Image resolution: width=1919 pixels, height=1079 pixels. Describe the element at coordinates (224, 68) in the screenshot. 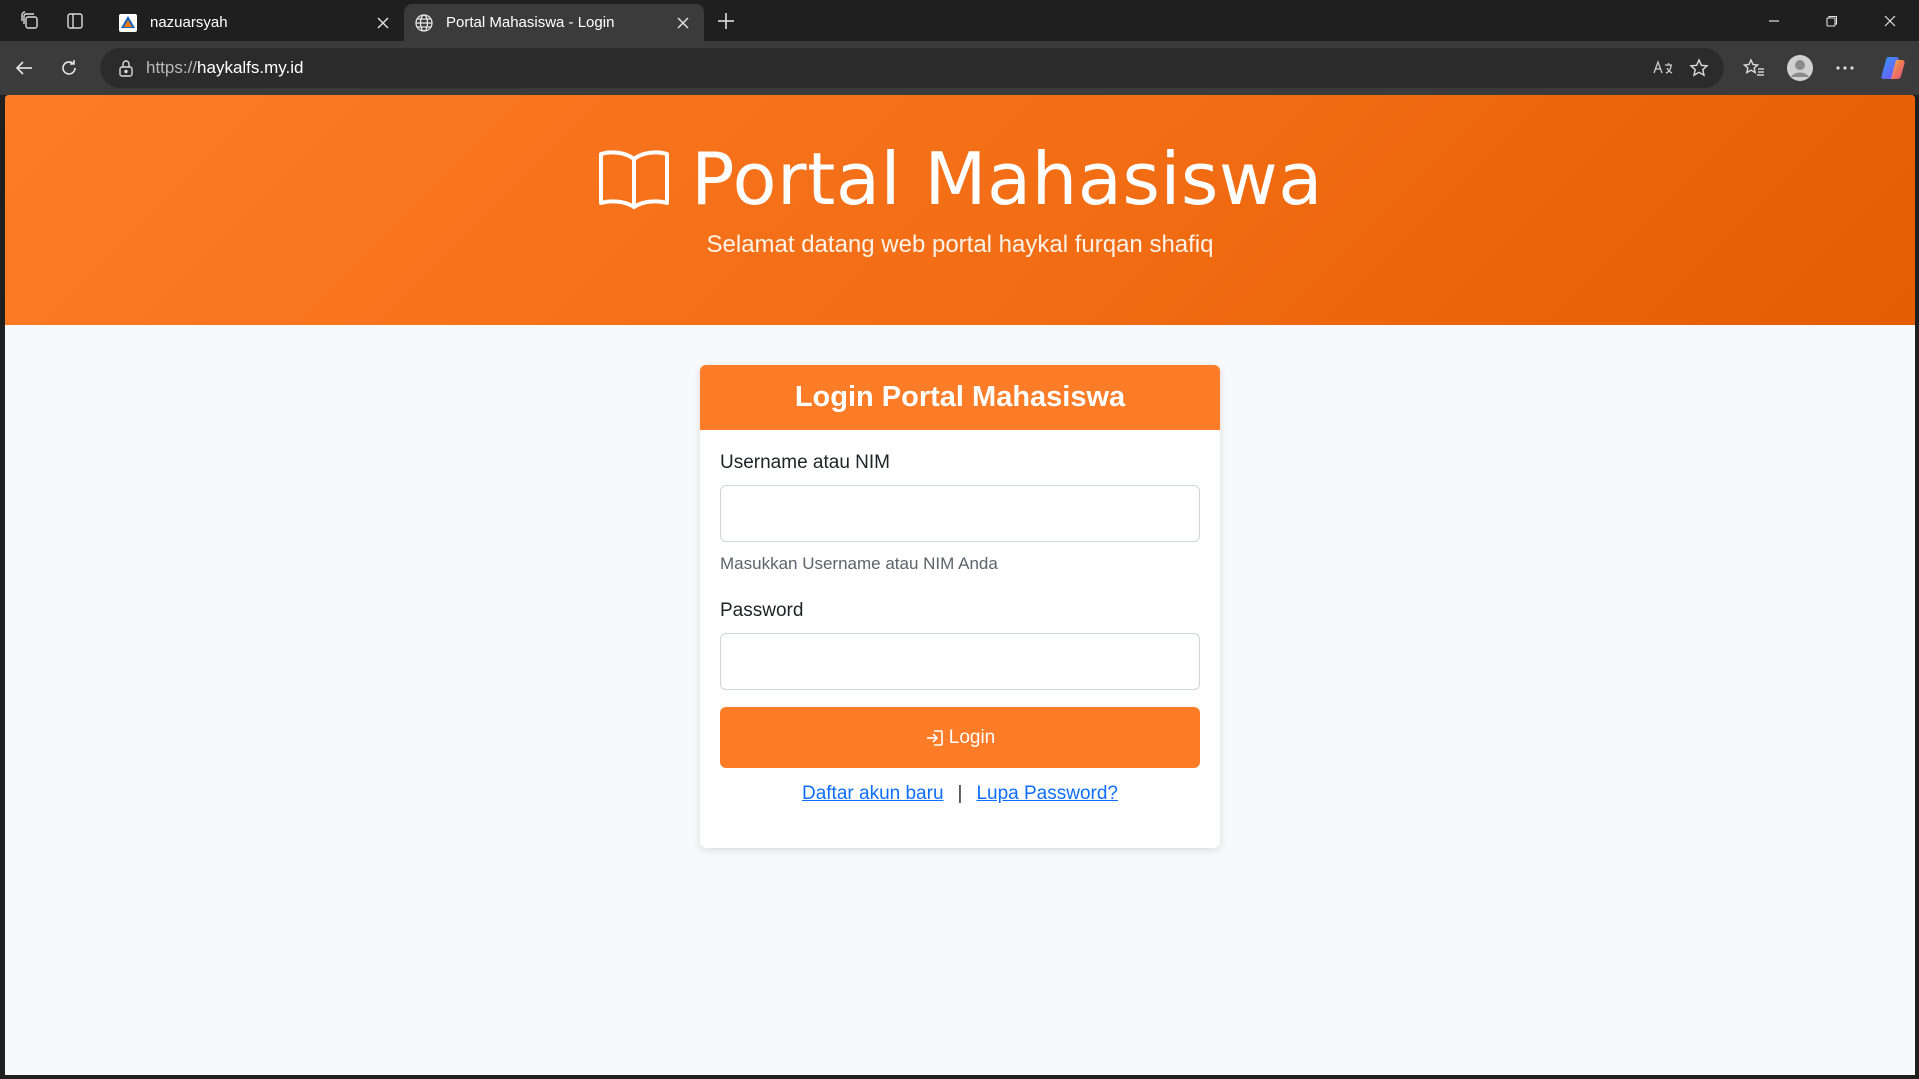

I see `url-text: https://haykalfs.my.id` at that location.